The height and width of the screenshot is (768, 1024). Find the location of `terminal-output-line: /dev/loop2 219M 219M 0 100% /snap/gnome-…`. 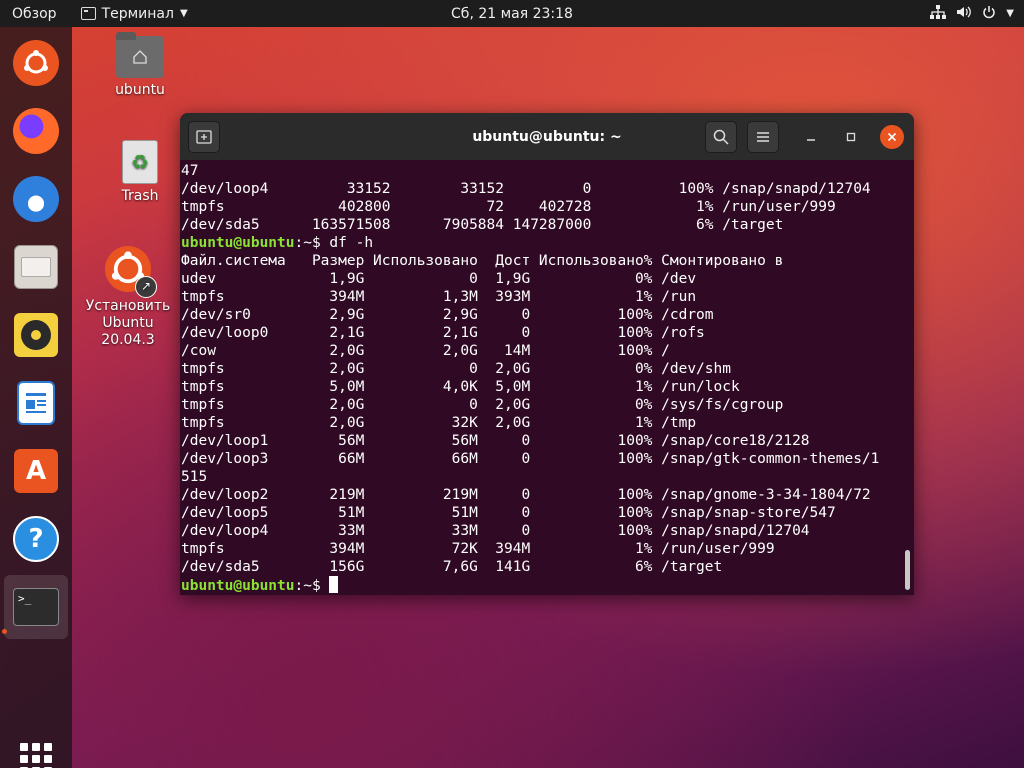

terminal-output-line: /dev/loop2 219M 219M 0 100% /snap/gnome-… is located at coordinates (526, 495).